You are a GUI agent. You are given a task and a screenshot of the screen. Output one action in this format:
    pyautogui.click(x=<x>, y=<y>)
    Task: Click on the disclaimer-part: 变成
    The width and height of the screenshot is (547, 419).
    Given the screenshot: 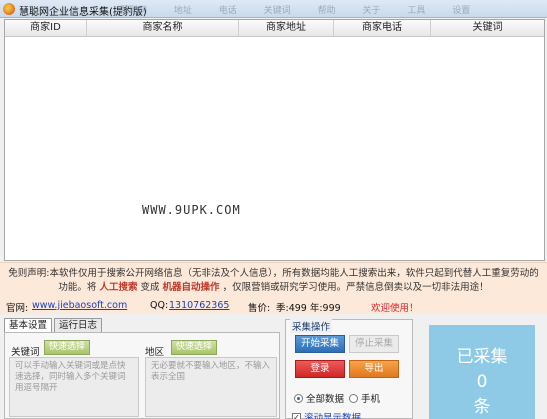 What is the action you would take?
    pyautogui.click(x=150, y=287)
    